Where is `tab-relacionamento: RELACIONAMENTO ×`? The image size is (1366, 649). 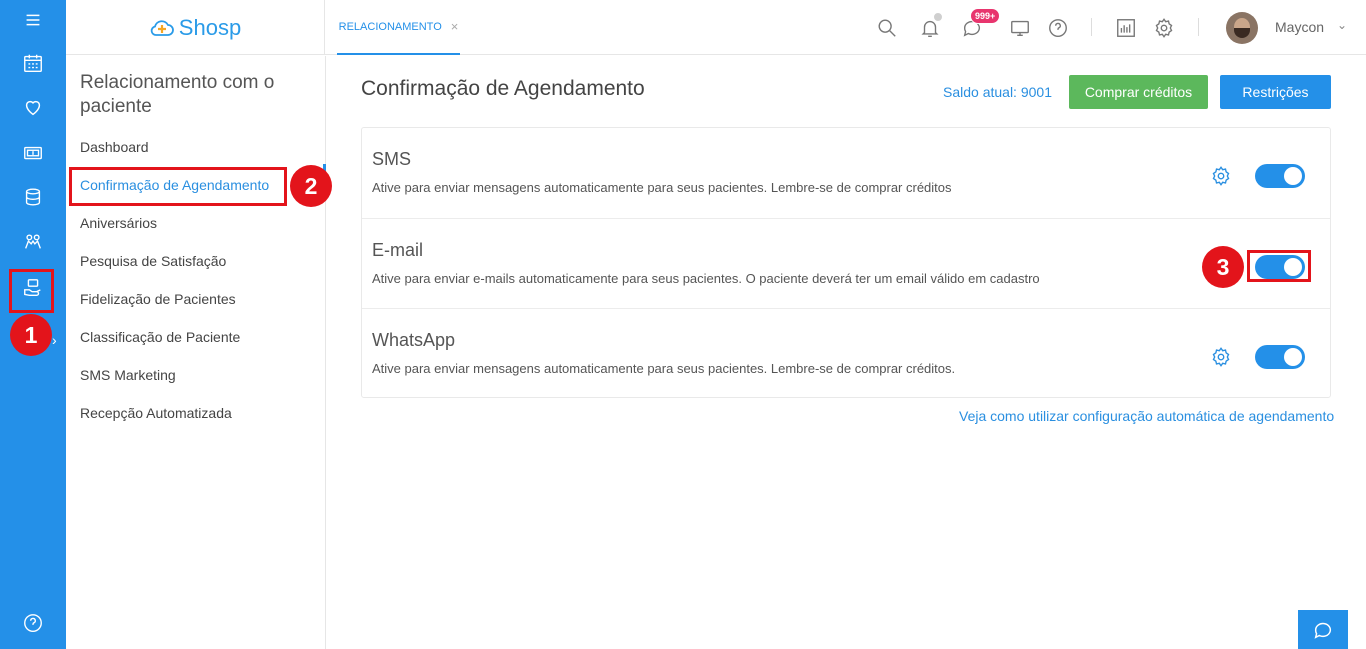
tab-relacionamento: RELACIONAMENTO × is located at coordinates (398, 27).